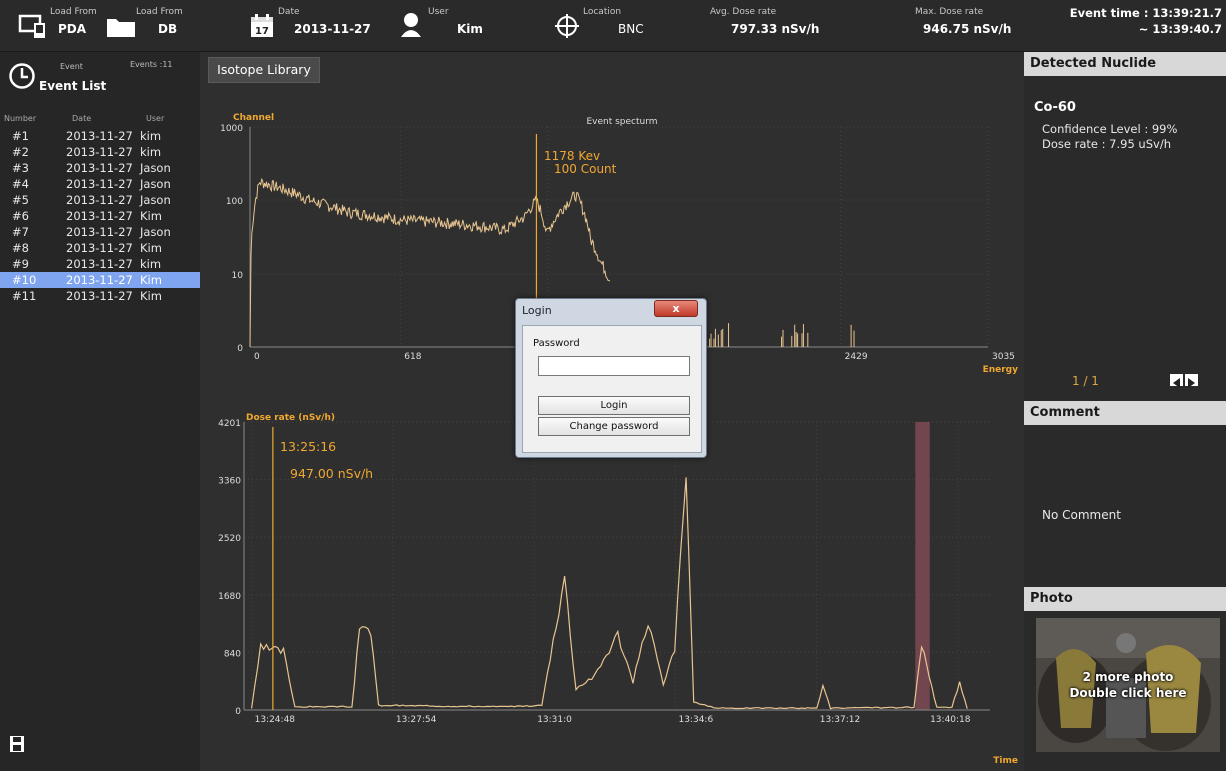 The image size is (1226, 771). I want to click on dose-x-tick: 13:27:54, so click(416, 720).